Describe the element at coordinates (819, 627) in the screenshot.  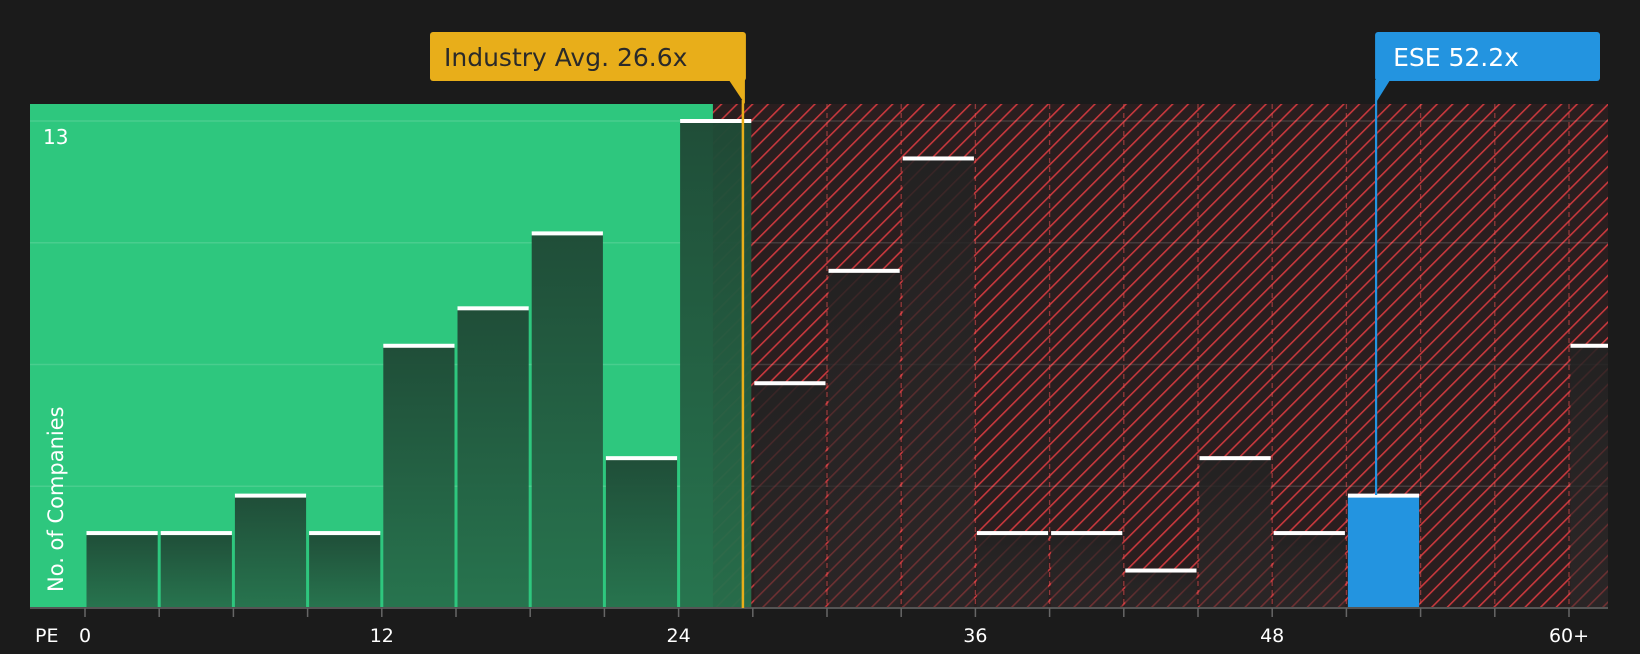
I see `x-axis: 0 12 24 36 48 60+` at that location.